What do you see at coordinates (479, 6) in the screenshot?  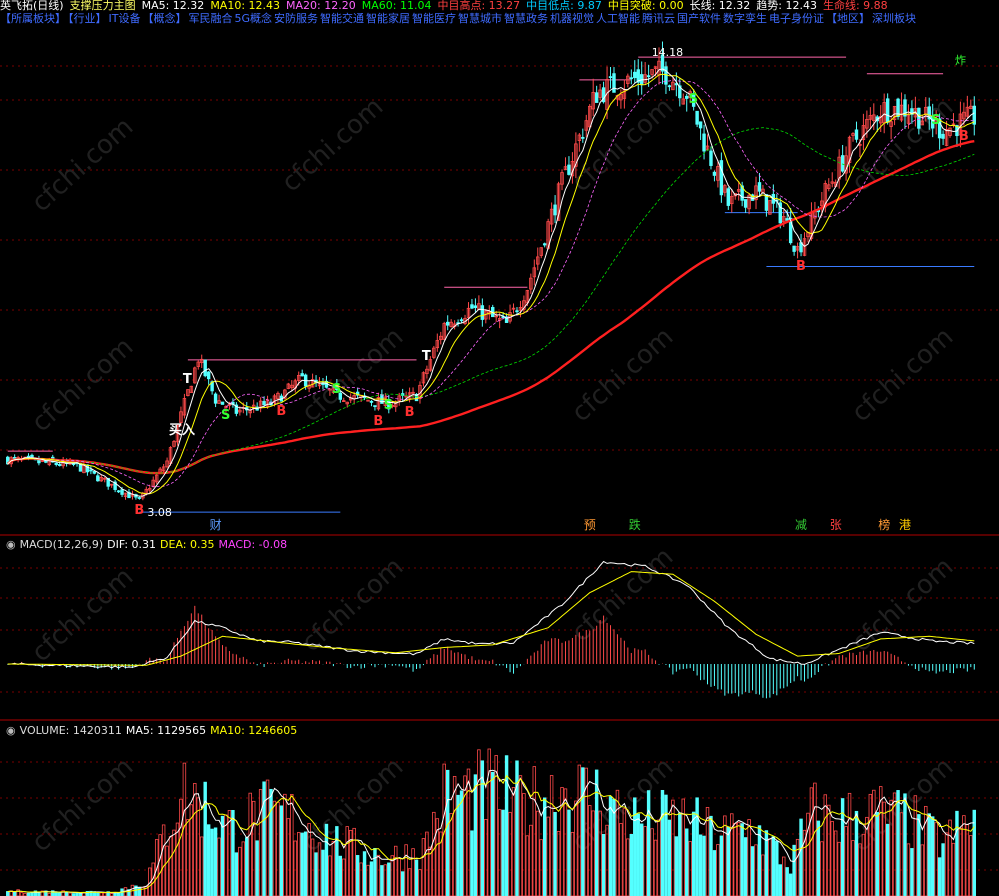 I see `header-item: 中目高点: 13.27` at bounding box center [479, 6].